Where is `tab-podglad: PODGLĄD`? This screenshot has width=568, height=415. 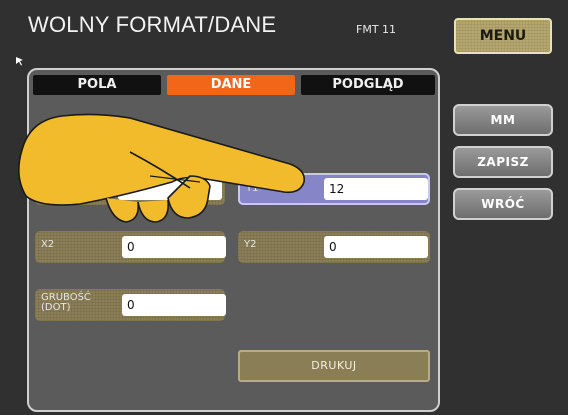 tab-podglad: PODGLĄD is located at coordinates (368, 85).